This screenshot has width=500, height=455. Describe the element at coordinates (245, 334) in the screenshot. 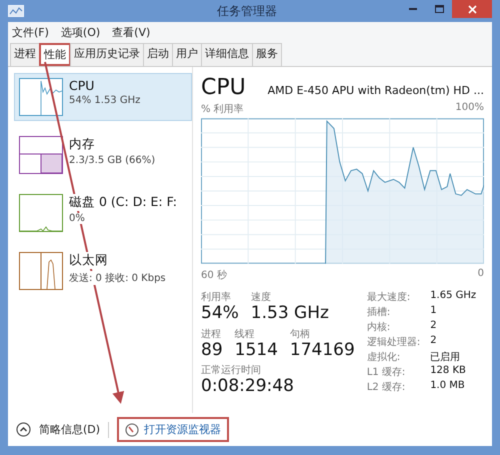

I see `stat-label: 线程` at that location.